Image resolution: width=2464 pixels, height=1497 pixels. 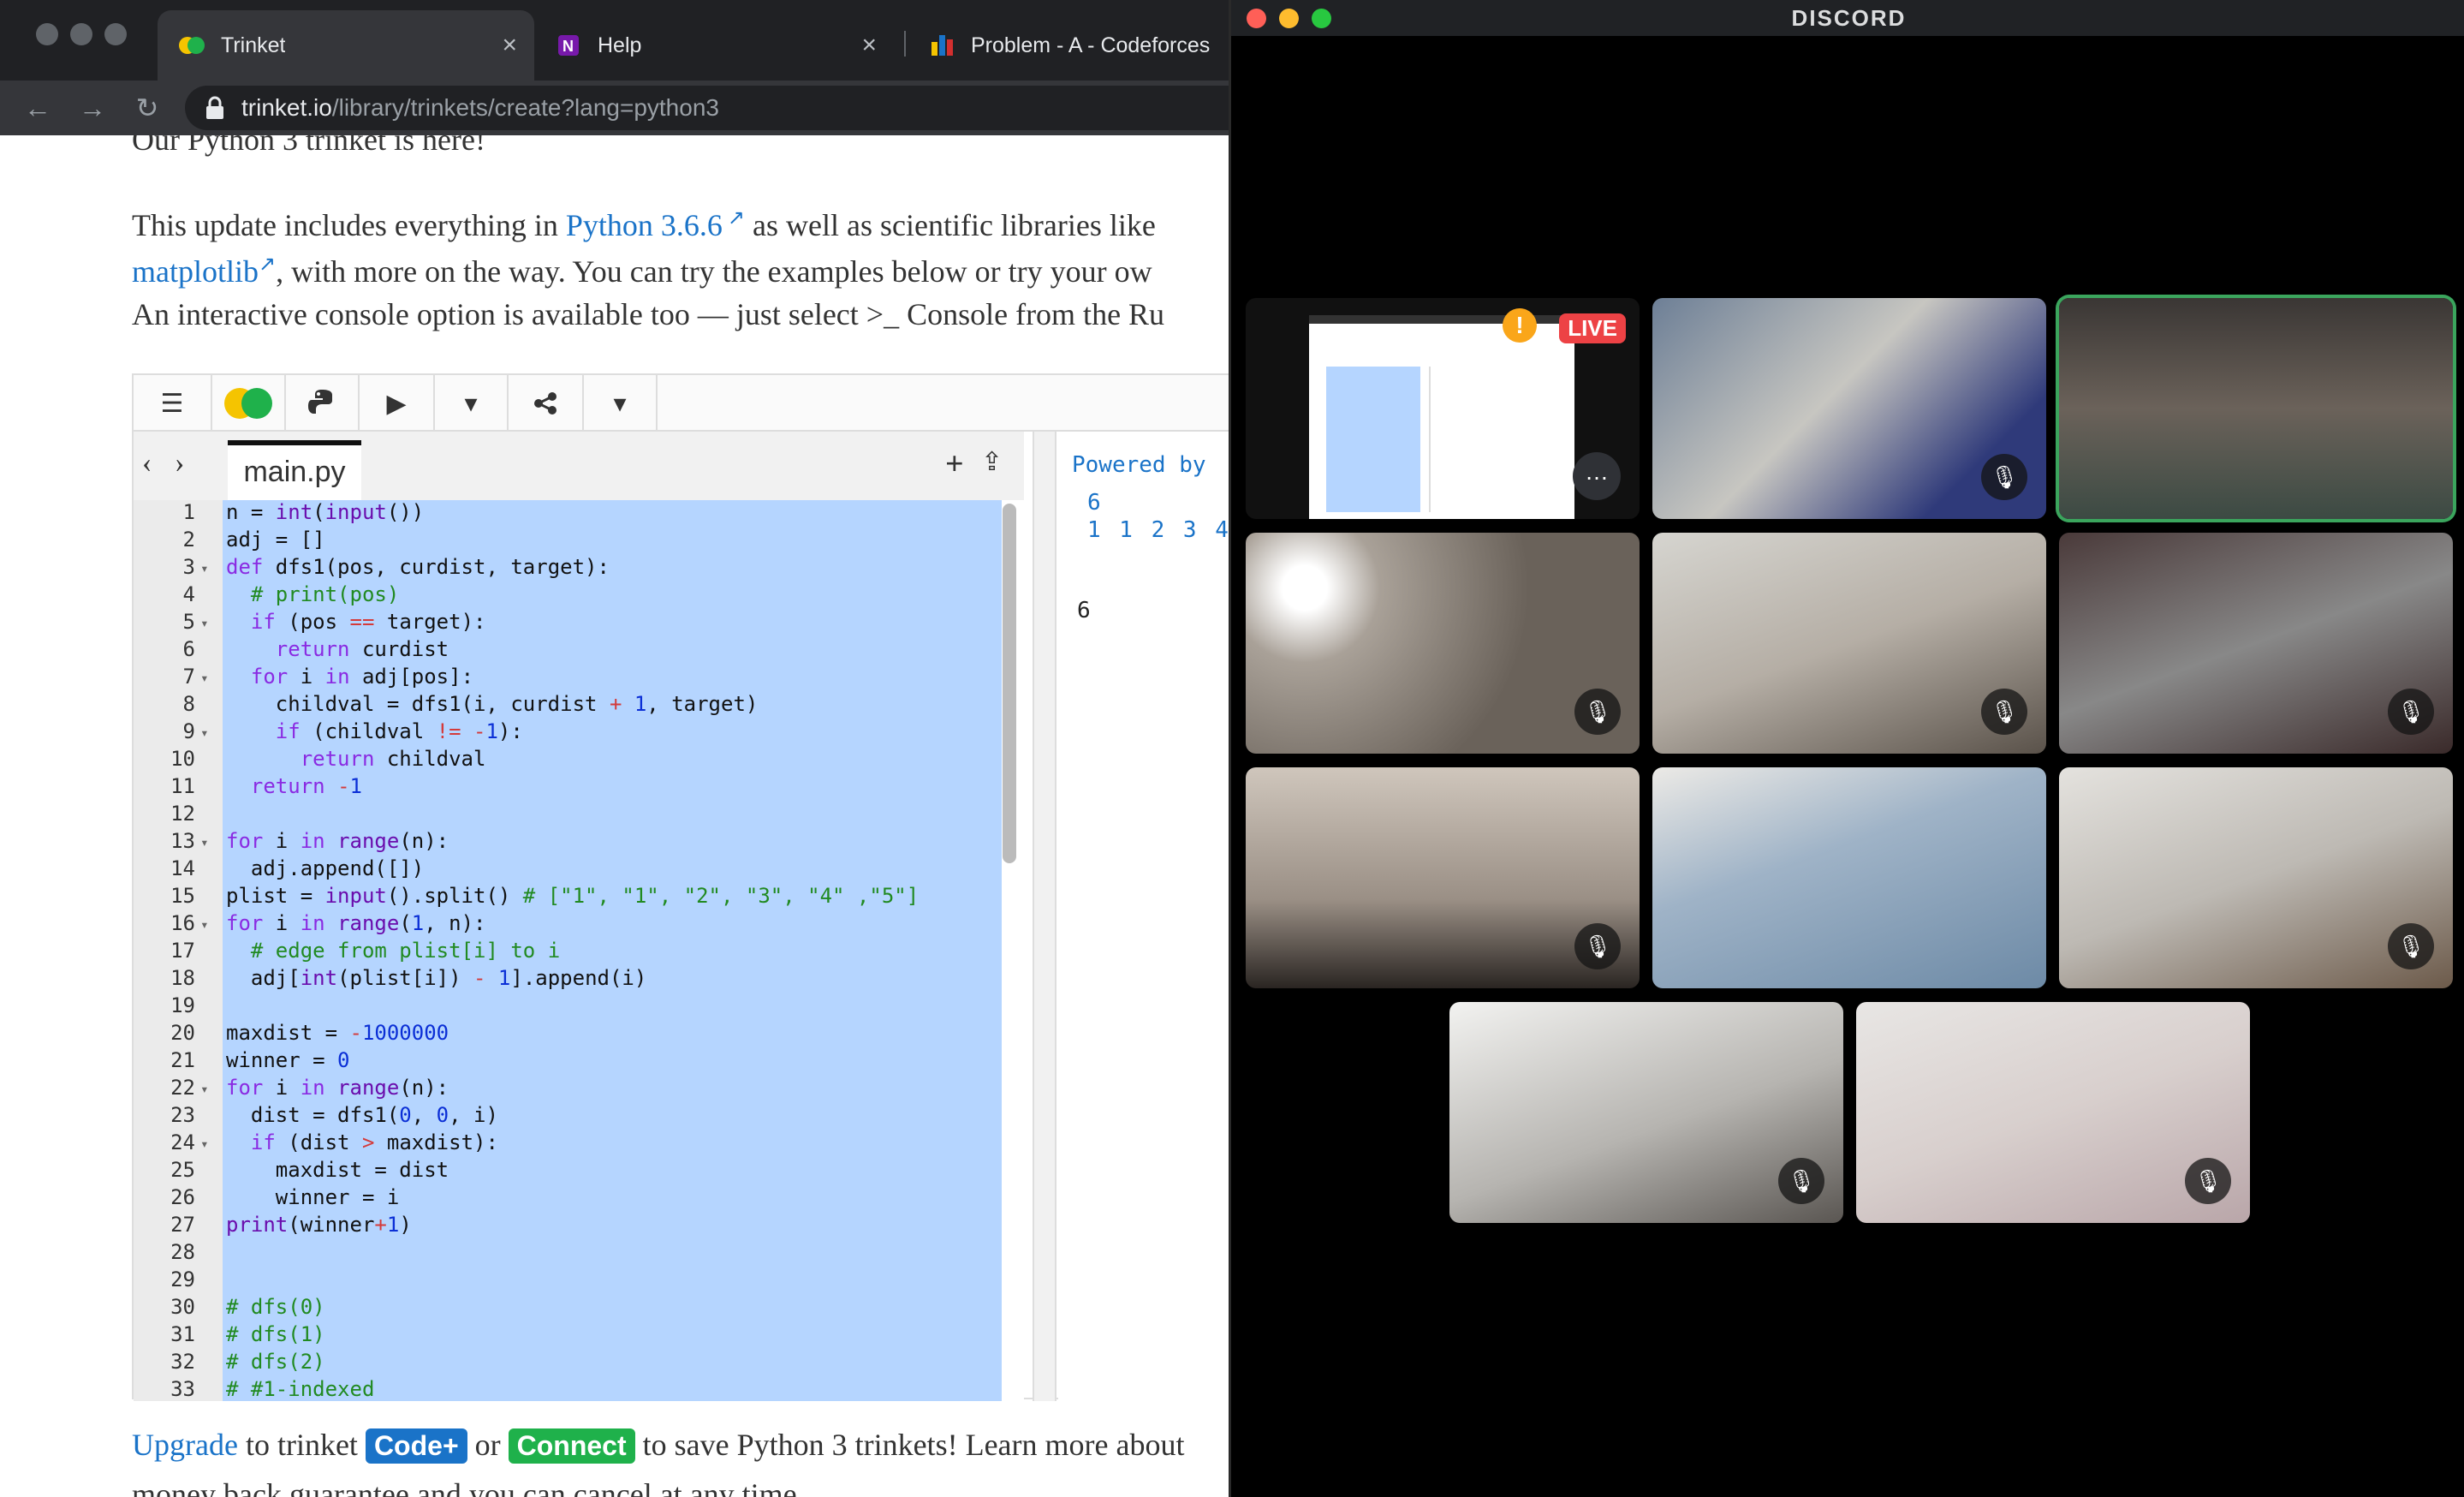 What do you see at coordinates (393, 759) in the screenshot?
I see `code-line: return childval` at bounding box center [393, 759].